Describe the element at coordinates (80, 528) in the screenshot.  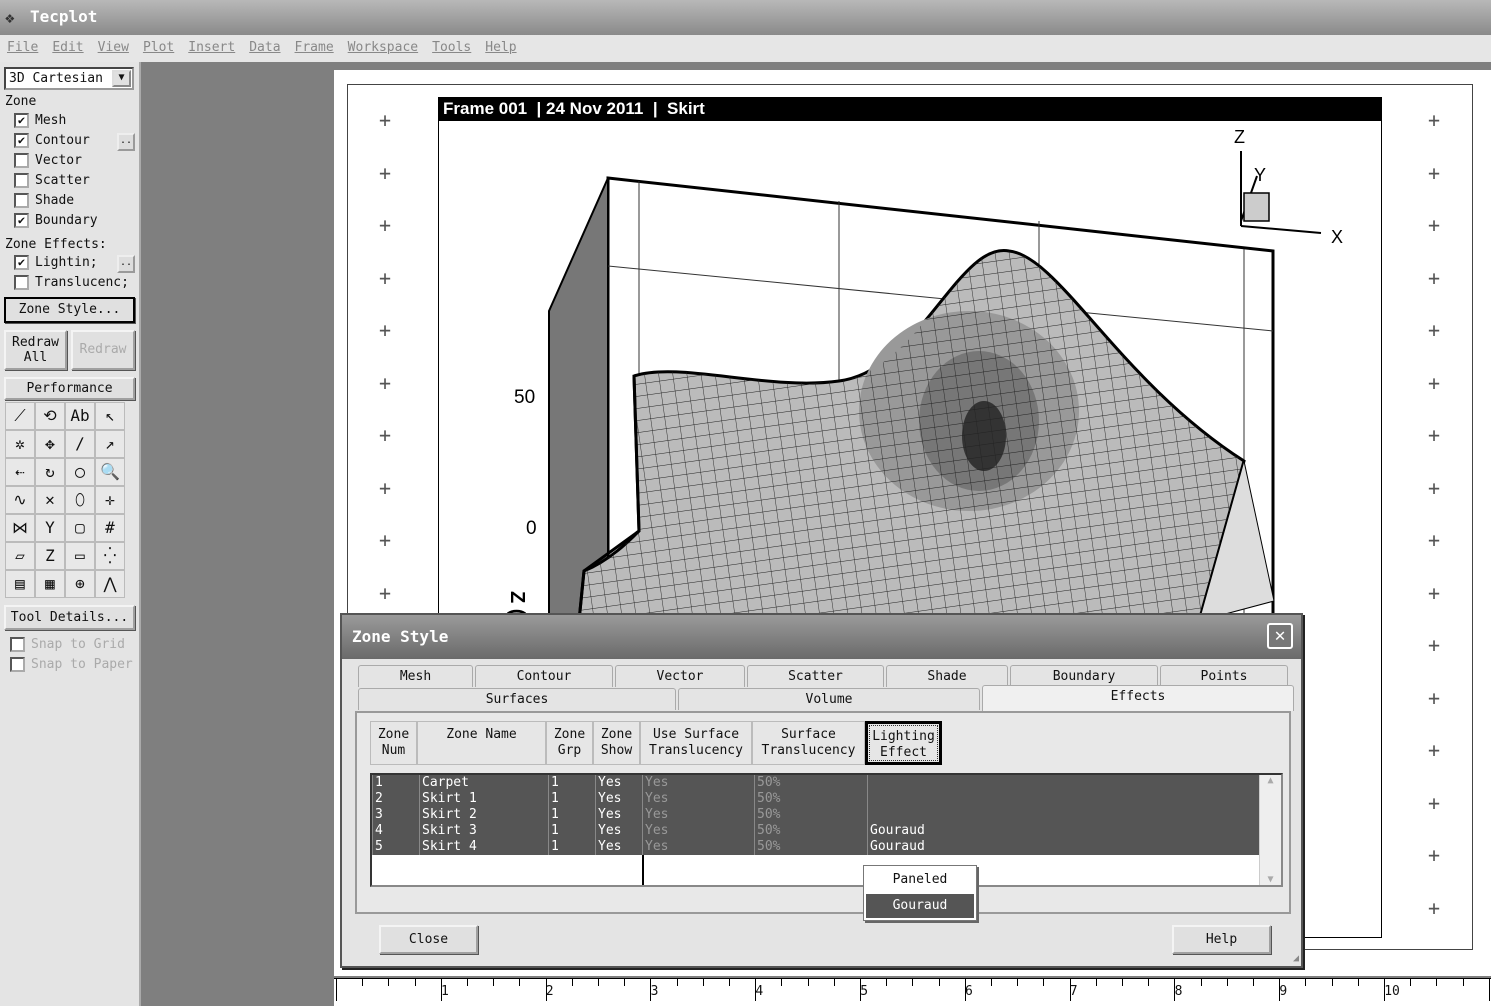
I see `tool-icon-18: ▢` at that location.